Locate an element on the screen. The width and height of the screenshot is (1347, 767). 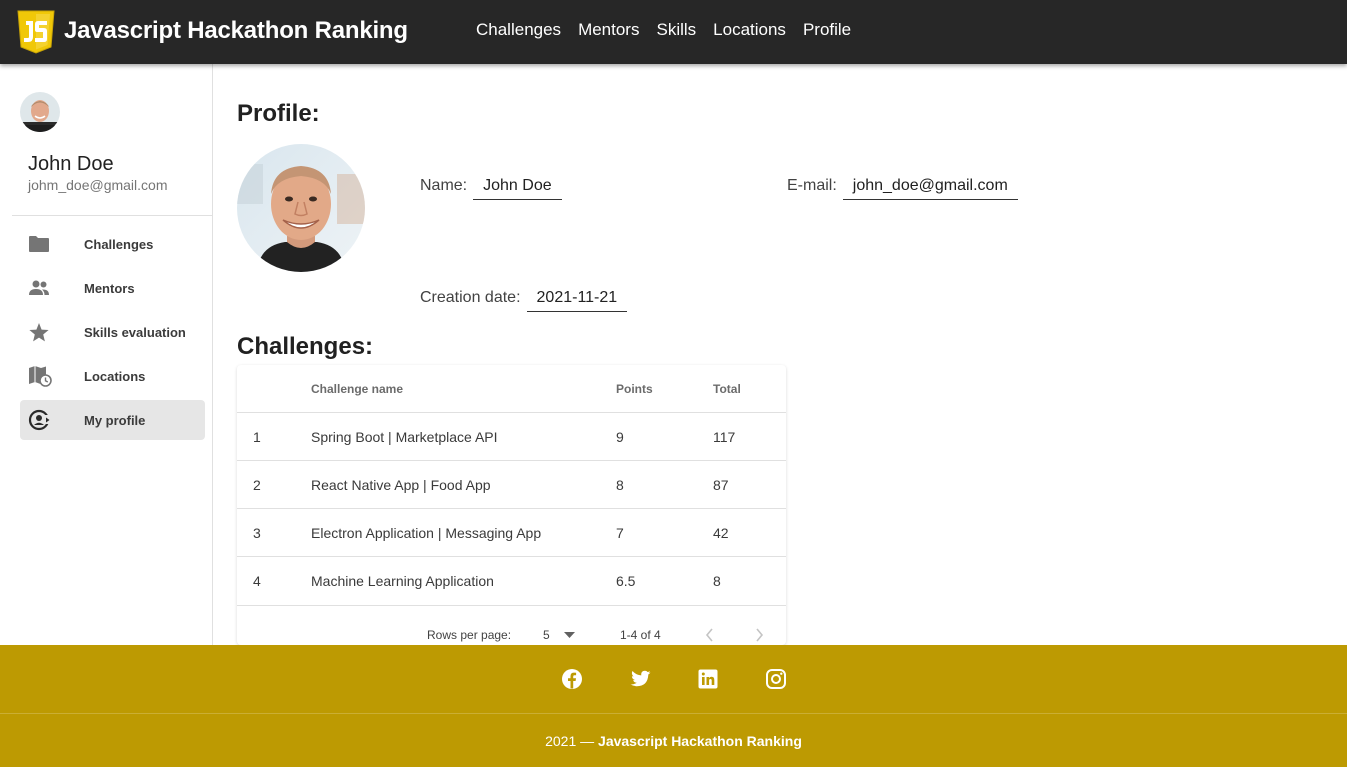
nav-challenges: Challenges is located at coordinates (518, 30).